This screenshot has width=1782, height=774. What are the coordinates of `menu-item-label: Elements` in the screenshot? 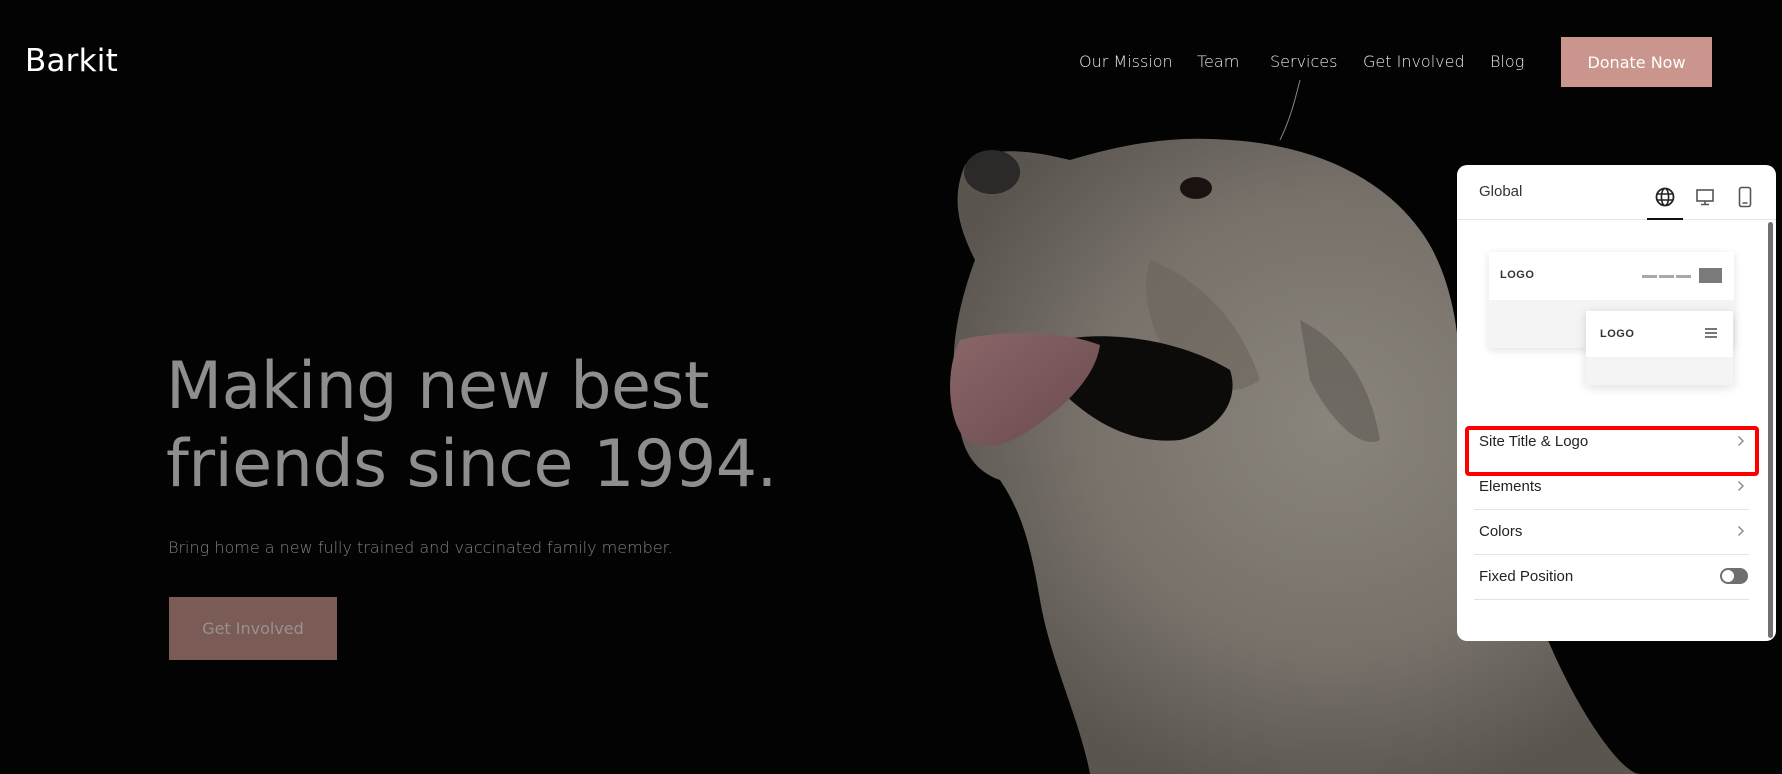 It's located at (1510, 486).